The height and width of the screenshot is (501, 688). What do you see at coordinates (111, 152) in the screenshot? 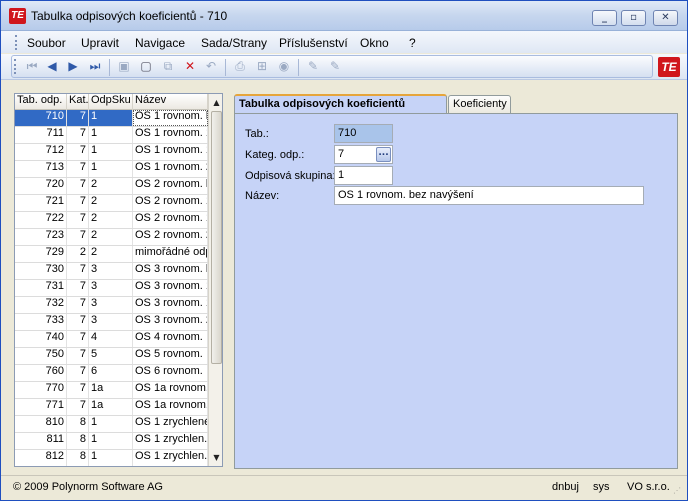
I see `table-row: 712 7 1 OS 1 rovnom. 1` at bounding box center [111, 152].